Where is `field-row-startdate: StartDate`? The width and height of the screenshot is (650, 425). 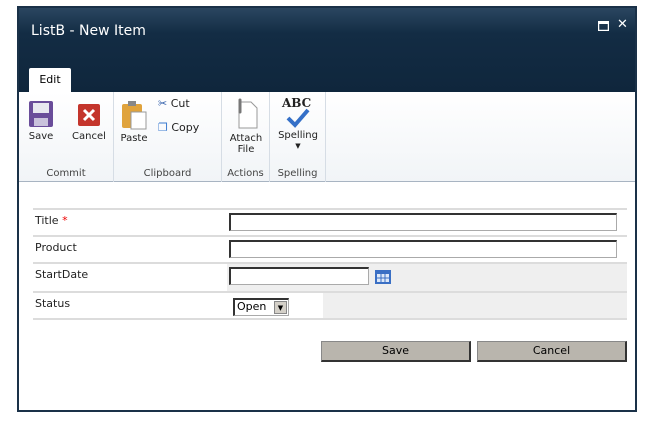
field-row-startdate: StartDate is located at coordinates (330, 276).